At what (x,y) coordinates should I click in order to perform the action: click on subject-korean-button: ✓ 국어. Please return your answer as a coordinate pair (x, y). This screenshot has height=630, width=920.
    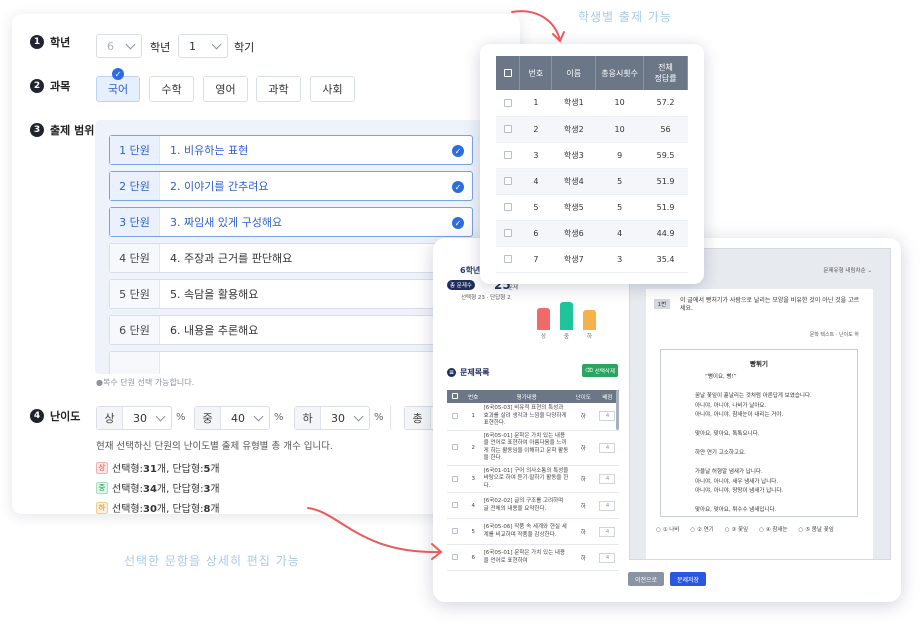
    Looking at the image, I should click on (118, 85).